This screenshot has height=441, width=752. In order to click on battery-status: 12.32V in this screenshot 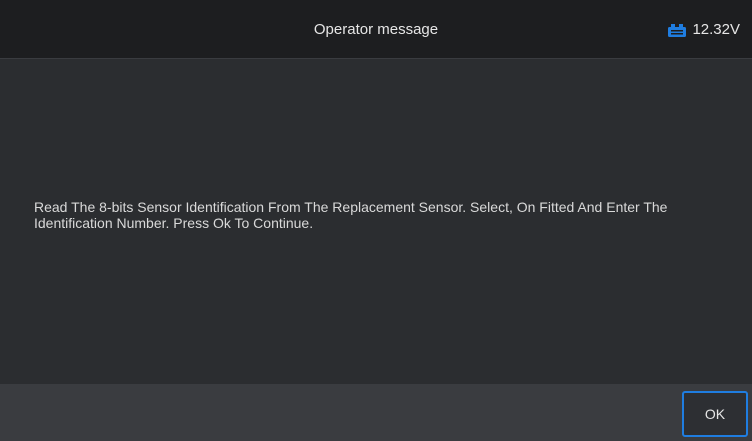, I will do `click(703, 29)`.